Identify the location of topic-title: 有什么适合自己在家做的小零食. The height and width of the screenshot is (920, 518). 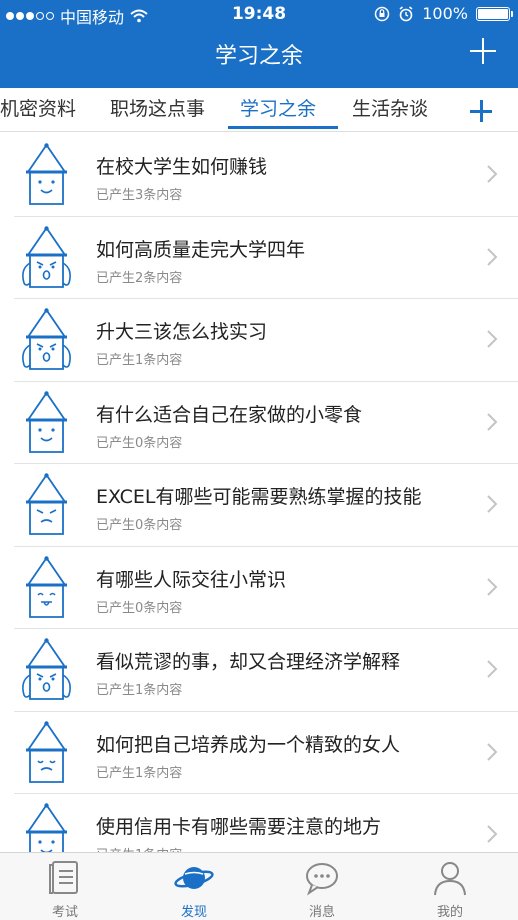
(229, 414).